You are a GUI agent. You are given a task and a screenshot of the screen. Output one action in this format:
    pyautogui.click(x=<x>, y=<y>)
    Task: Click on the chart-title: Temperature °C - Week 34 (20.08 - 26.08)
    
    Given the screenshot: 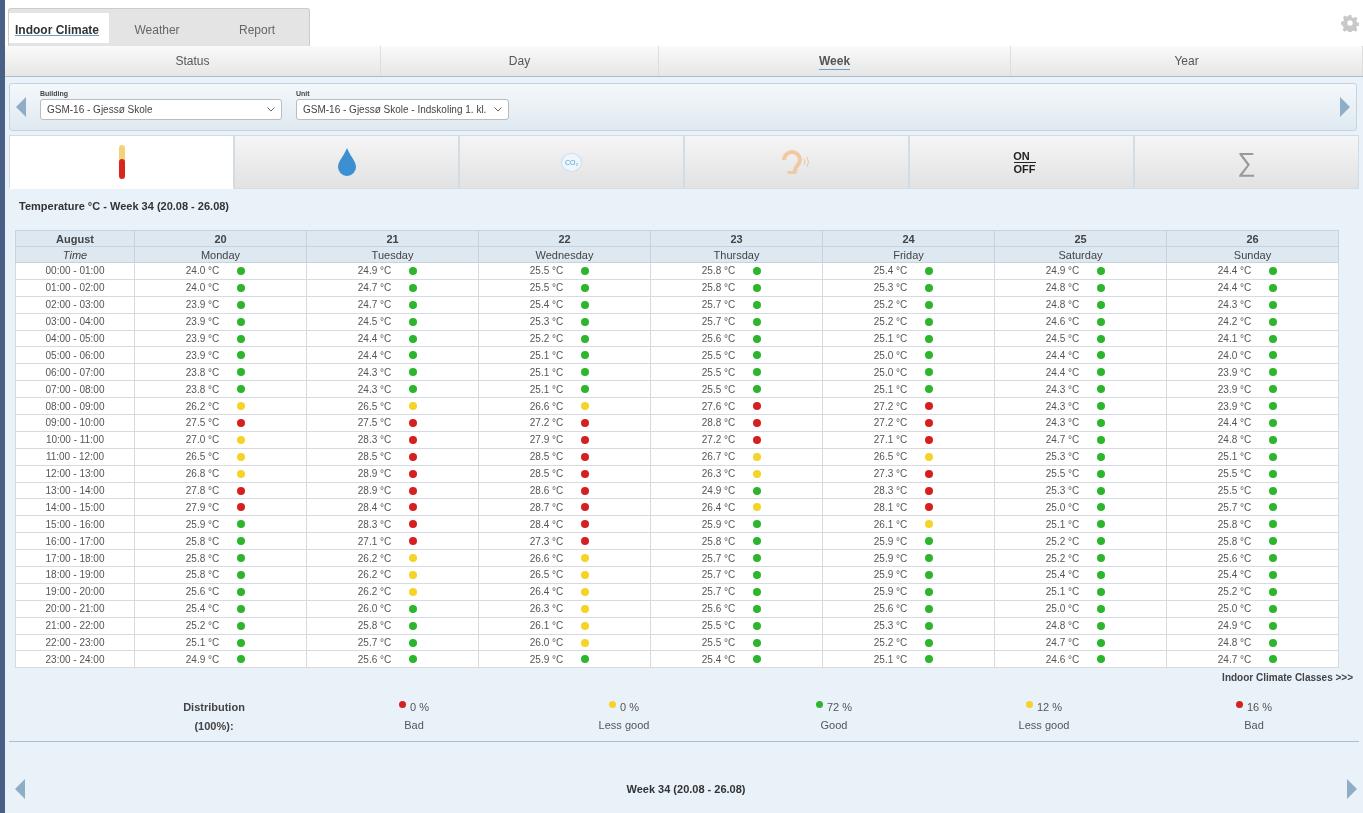 What is the action you would take?
    pyautogui.click(x=124, y=206)
    